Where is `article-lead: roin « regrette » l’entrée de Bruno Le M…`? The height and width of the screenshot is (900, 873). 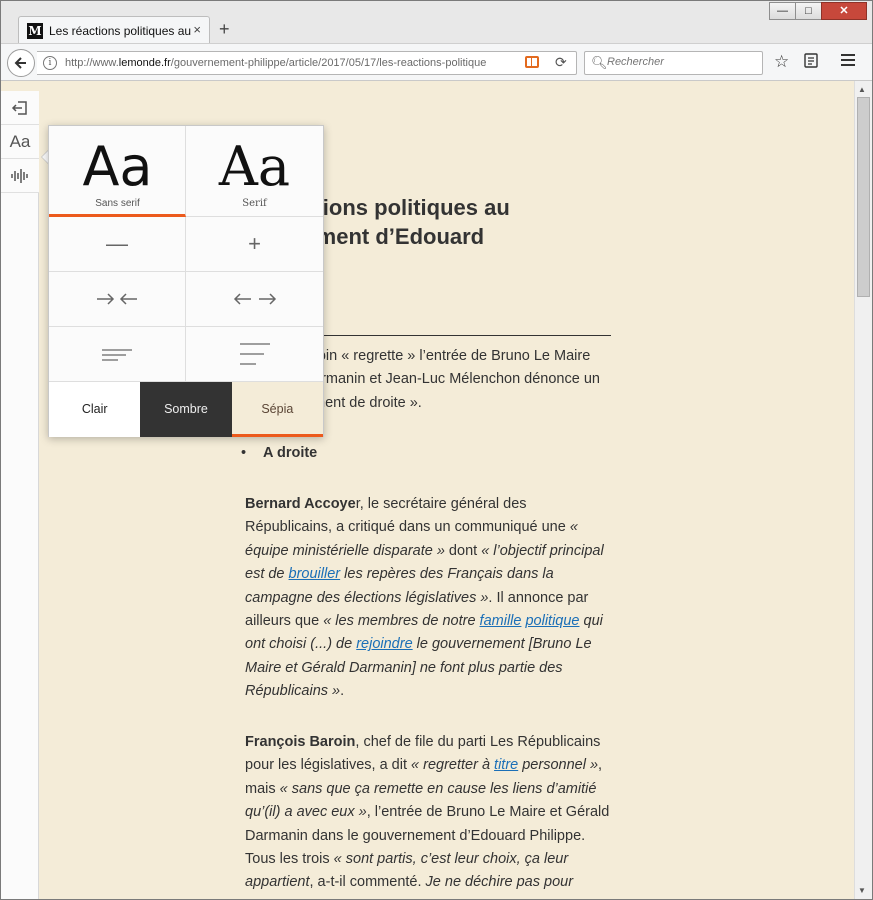 article-lead: roin « regrette » l’entrée de Bruno Le M… is located at coordinates (456, 379).